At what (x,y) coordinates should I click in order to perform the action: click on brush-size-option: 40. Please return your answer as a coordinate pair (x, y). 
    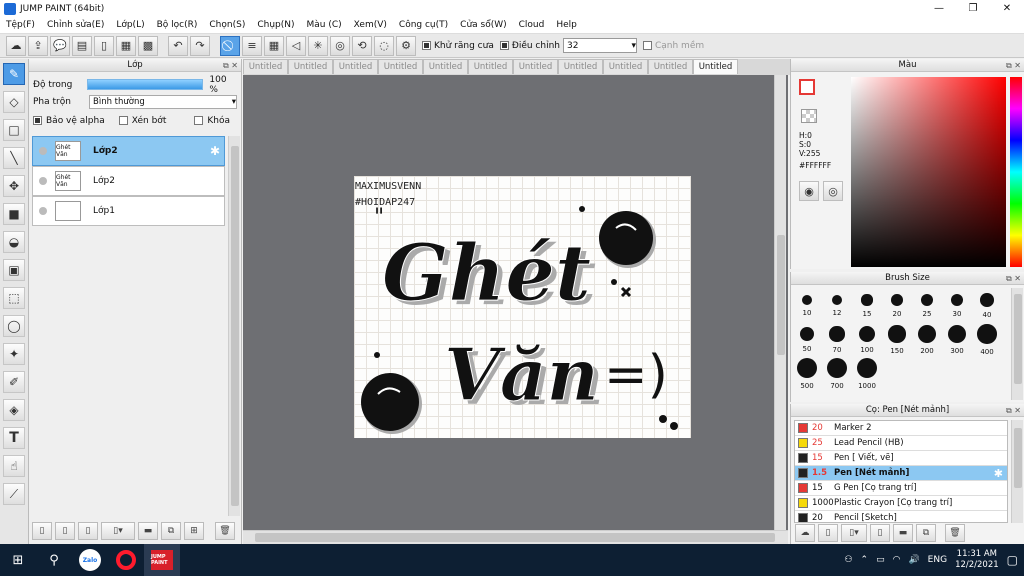
    Looking at the image, I should click on (987, 304).